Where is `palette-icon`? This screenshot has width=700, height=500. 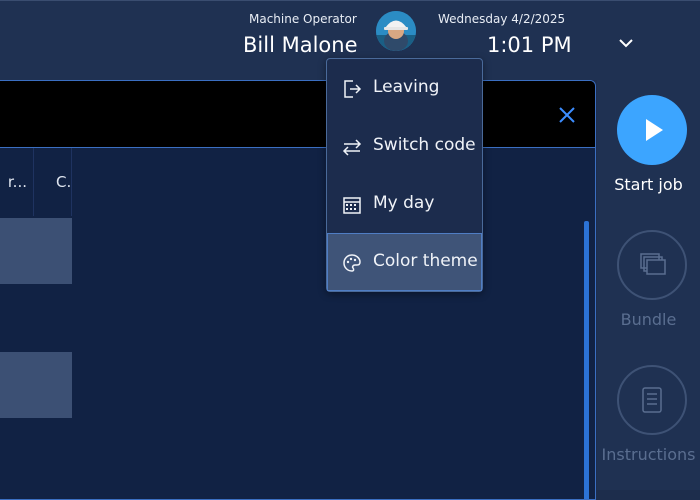 palette-icon is located at coordinates (352, 263).